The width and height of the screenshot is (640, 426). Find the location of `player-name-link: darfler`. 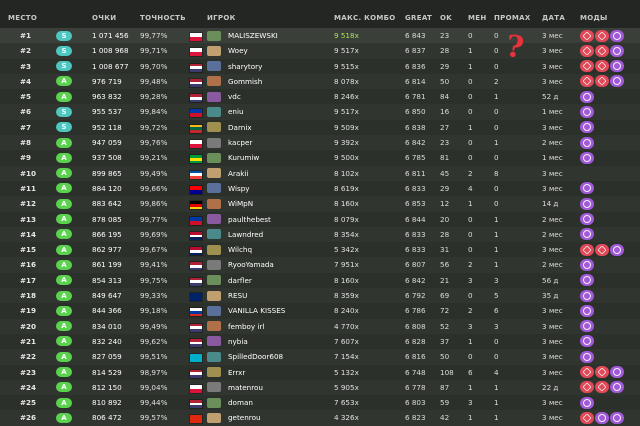

player-name-link: darfler is located at coordinates (240, 280).